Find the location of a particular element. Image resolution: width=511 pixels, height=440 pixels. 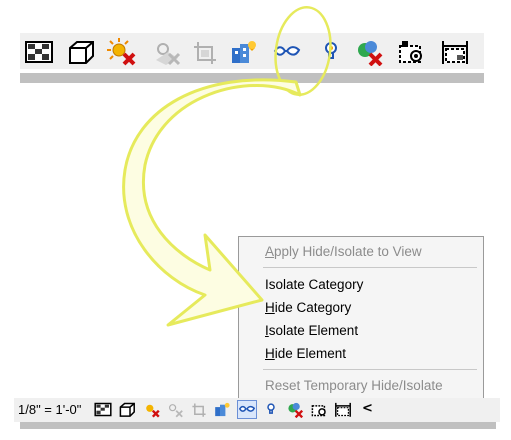

view-control-bar: 1/8" = 1'-0" < is located at coordinates (257, 413).